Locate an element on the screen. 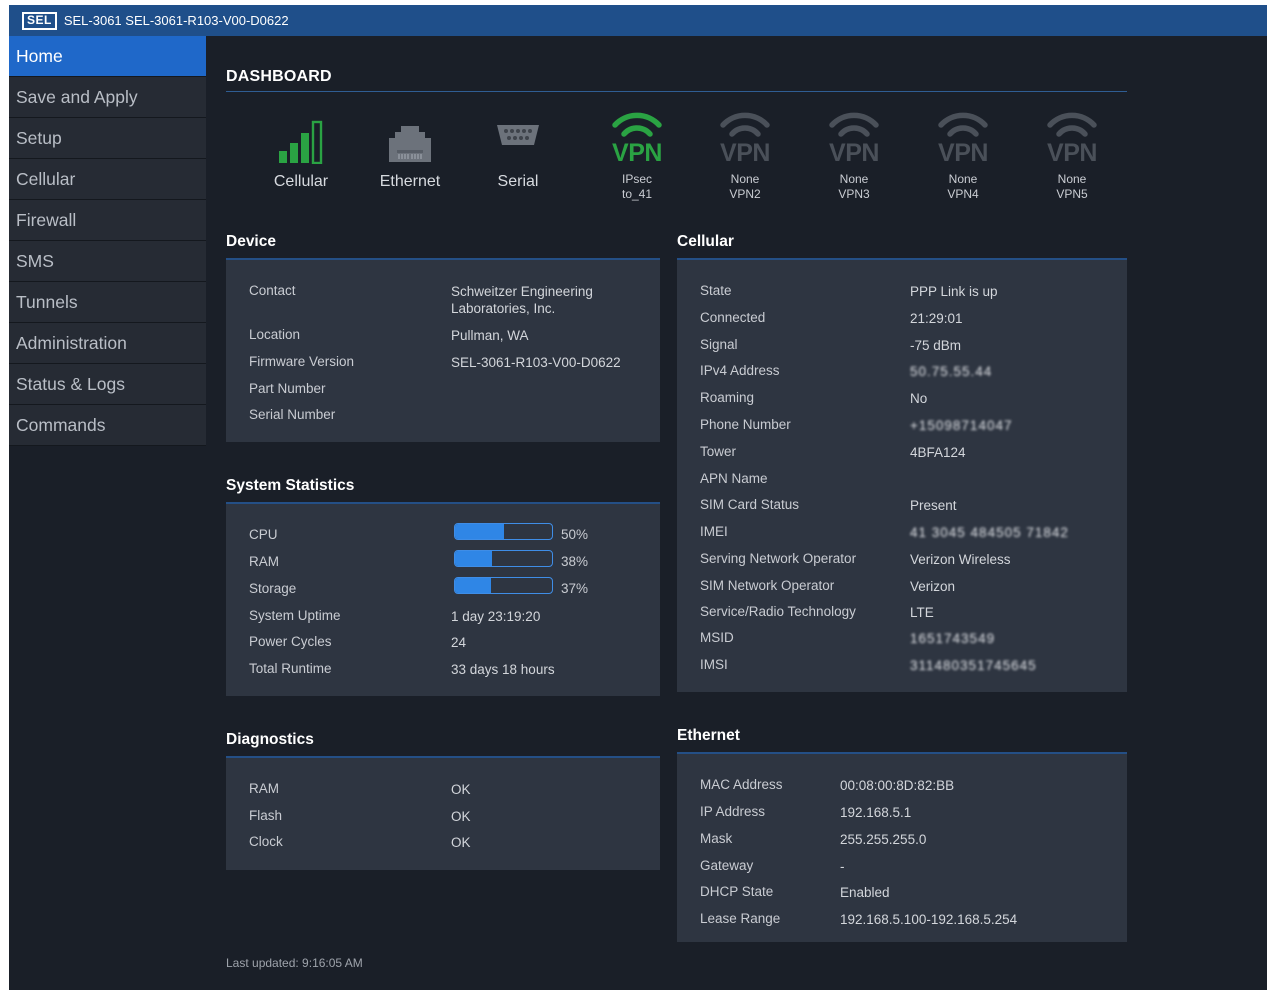 The width and height of the screenshot is (1268, 990). sidebar-item-setup: Setup is located at coordinates (107, 138).